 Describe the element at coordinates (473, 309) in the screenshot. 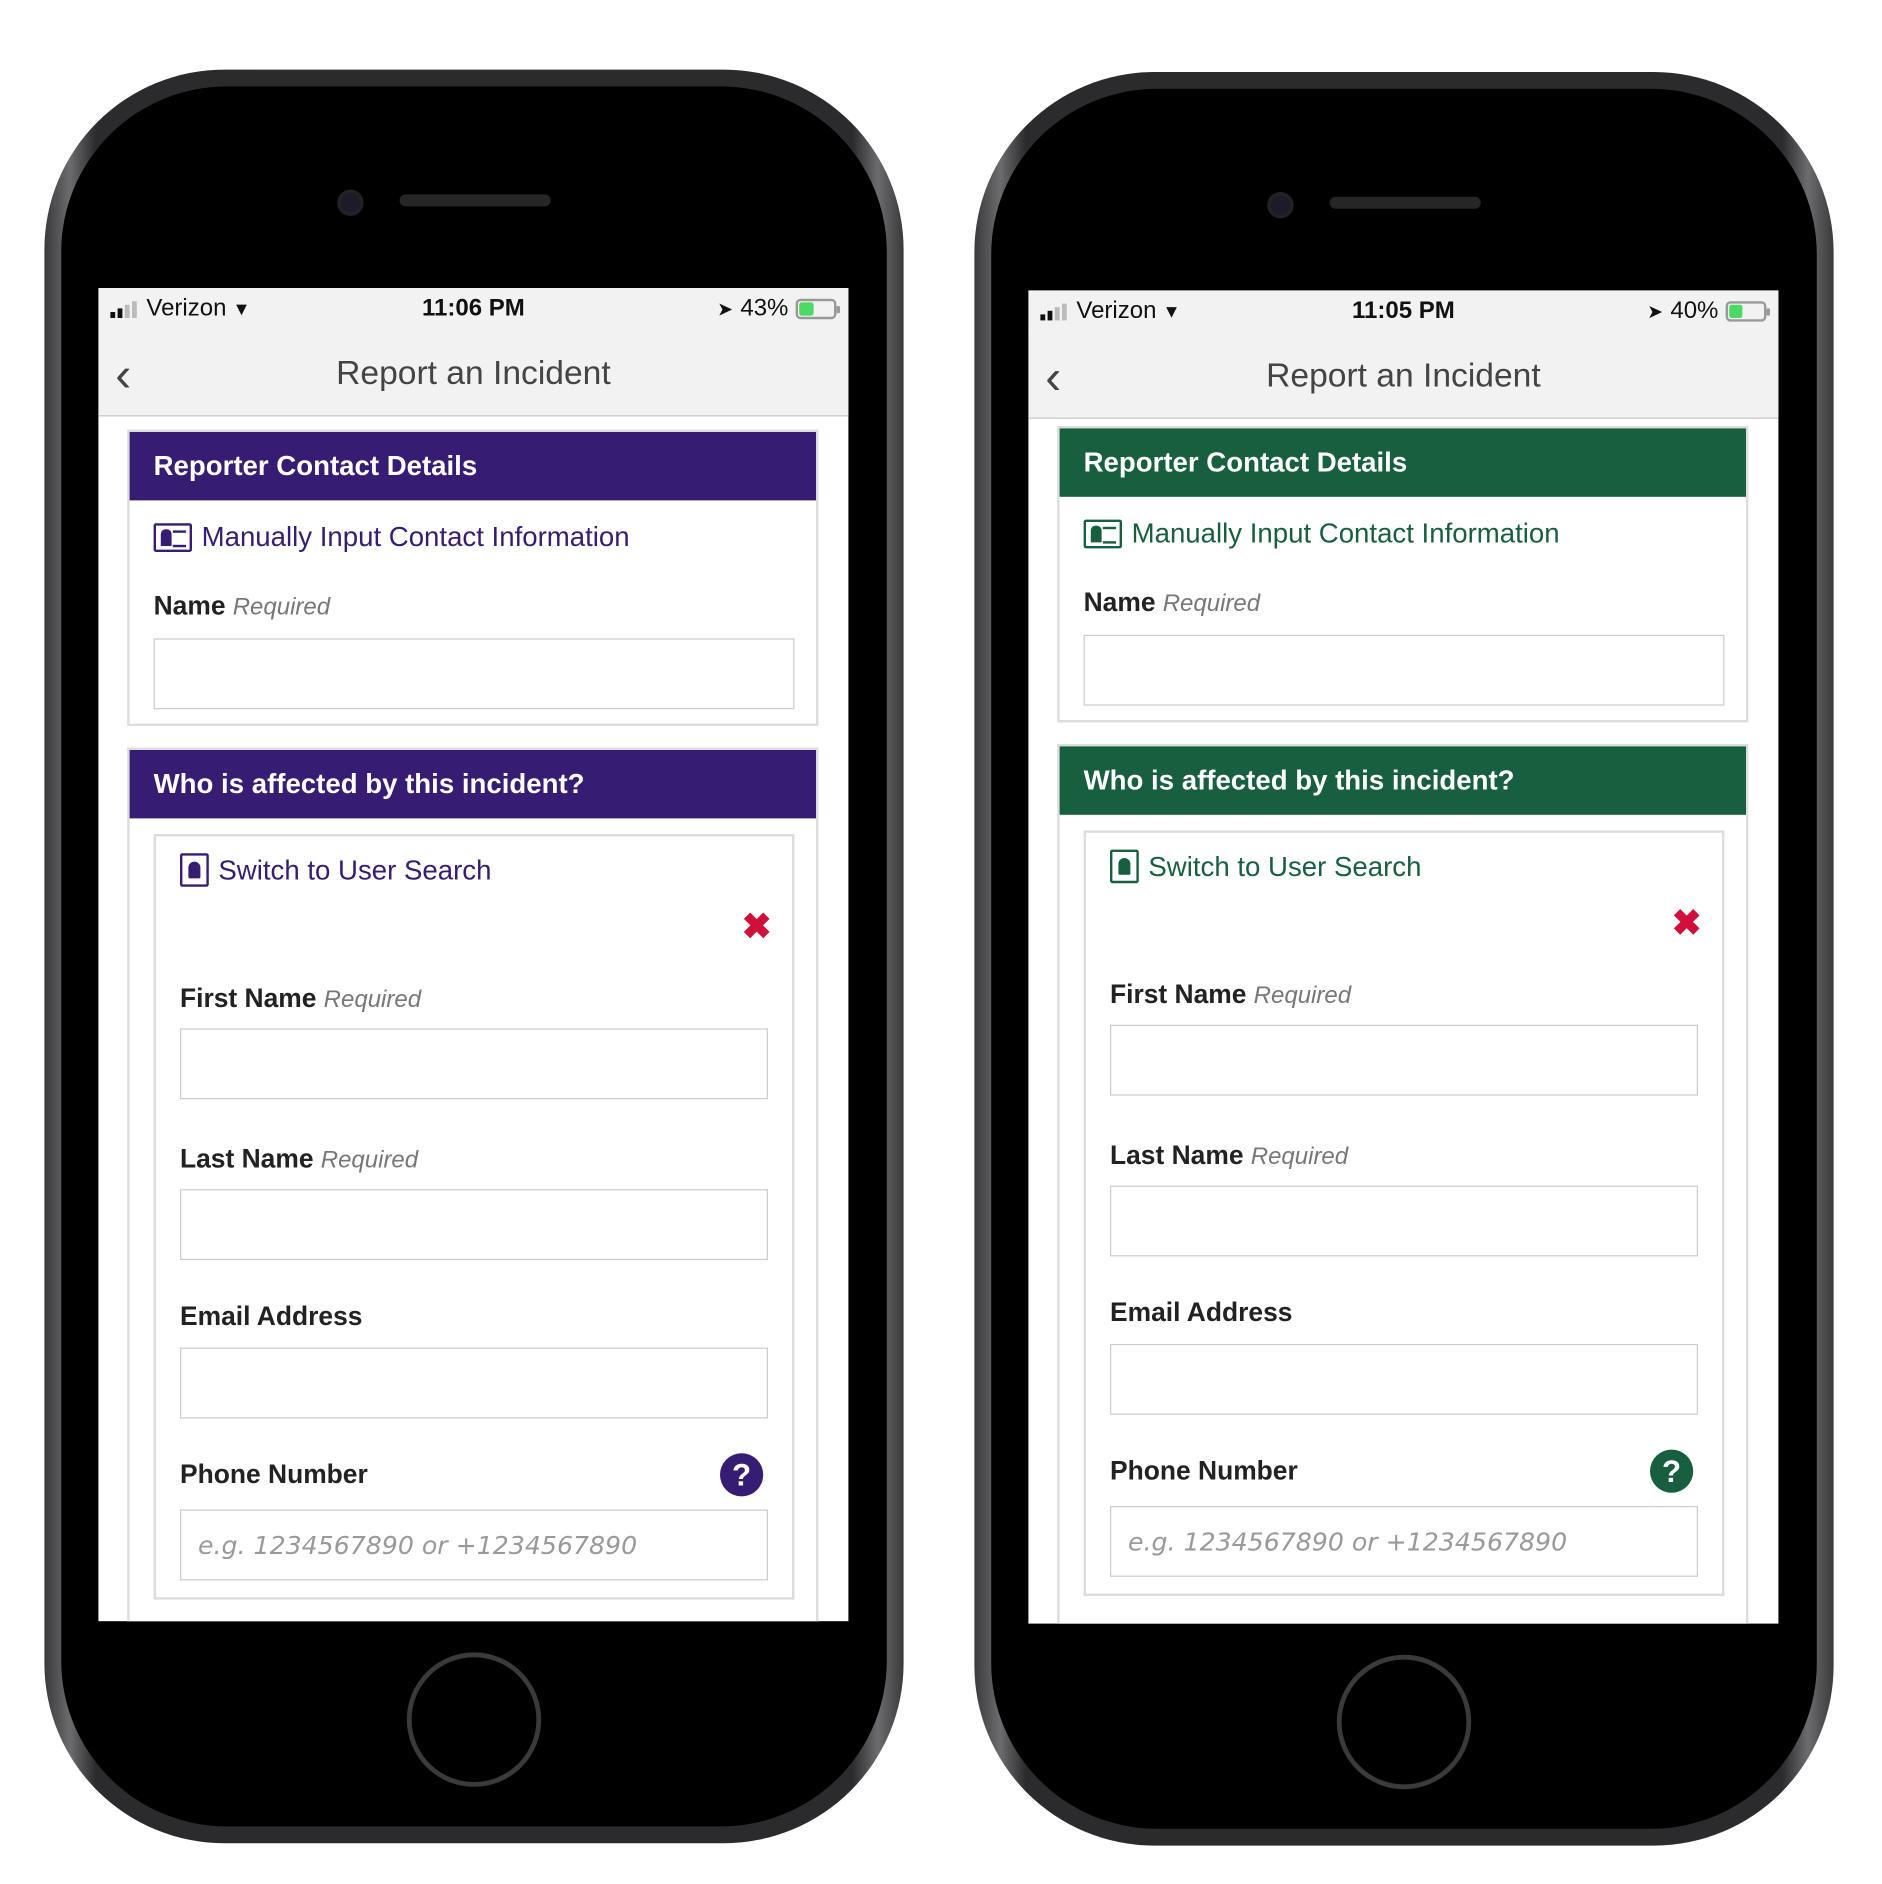

I see `status-bar: Verizon ▾ 11:06 PM ➤ 43%` at that location.